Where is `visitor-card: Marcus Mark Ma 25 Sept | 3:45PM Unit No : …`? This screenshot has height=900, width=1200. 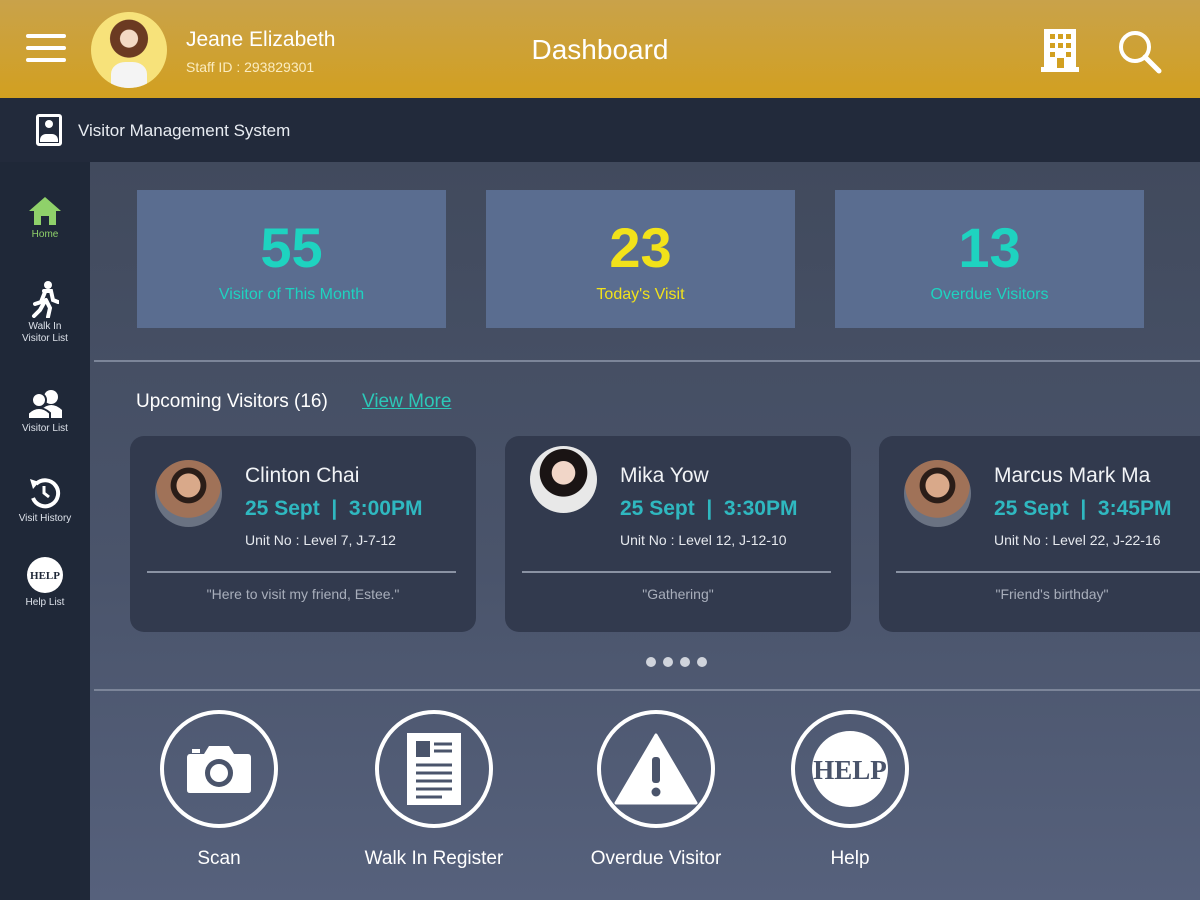
visitor-card: Marcus Mark Ma 25 Sept | 3:45PM Unit No : … is located at coordinates (1039, 534).